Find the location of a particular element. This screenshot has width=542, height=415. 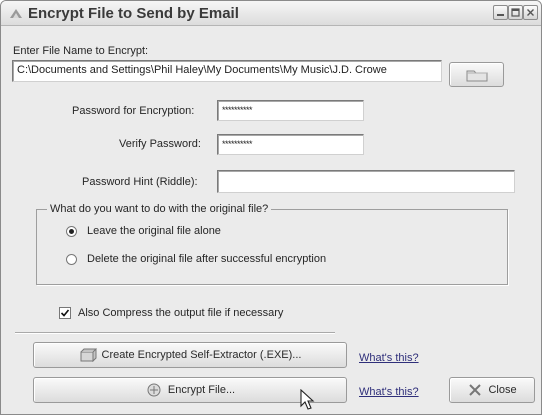

radio-selected-dot is located at coordinates (71, 231).